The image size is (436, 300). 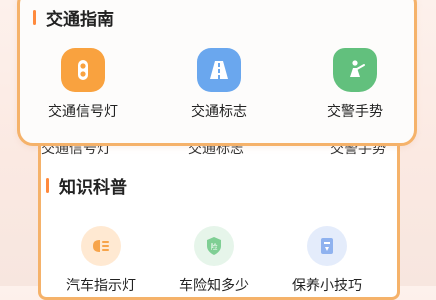 What do you see at coordinates (80, 19) in the screenshot?
I see `guide-title-text: 交通指南` at bounding box center [80, 19].